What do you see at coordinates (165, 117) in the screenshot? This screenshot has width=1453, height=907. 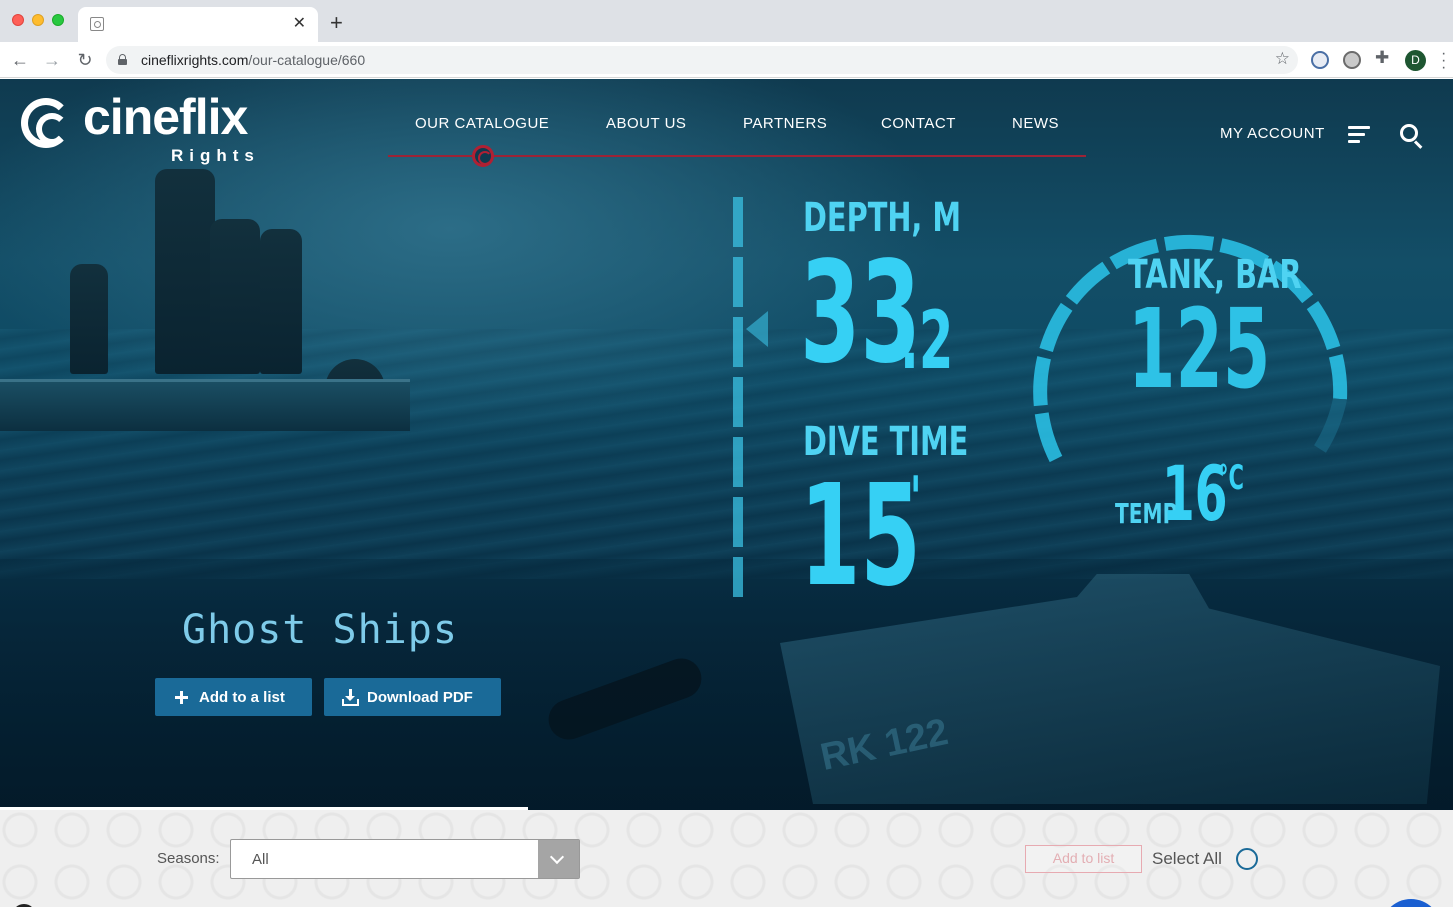 I see `logo-word: cineflix` at bounding box center [165, 117].